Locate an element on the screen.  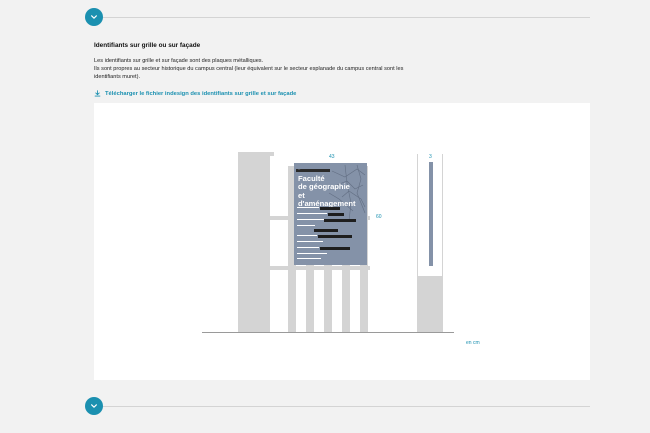
section-heading: Identifiants sur grille ou sur façade is located at coordinates (147, 45).